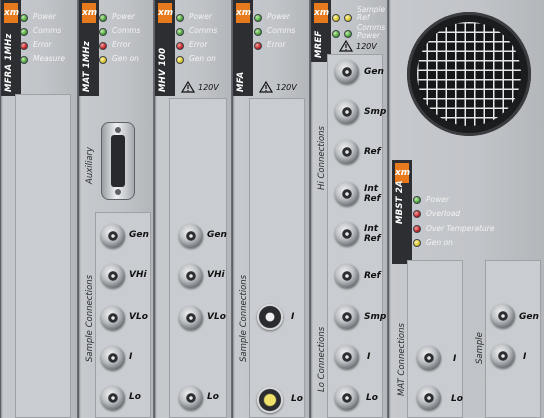 The height and width of the screenshot is (418, 544). I want to click on led-overload-indicator, so click(418, 213).